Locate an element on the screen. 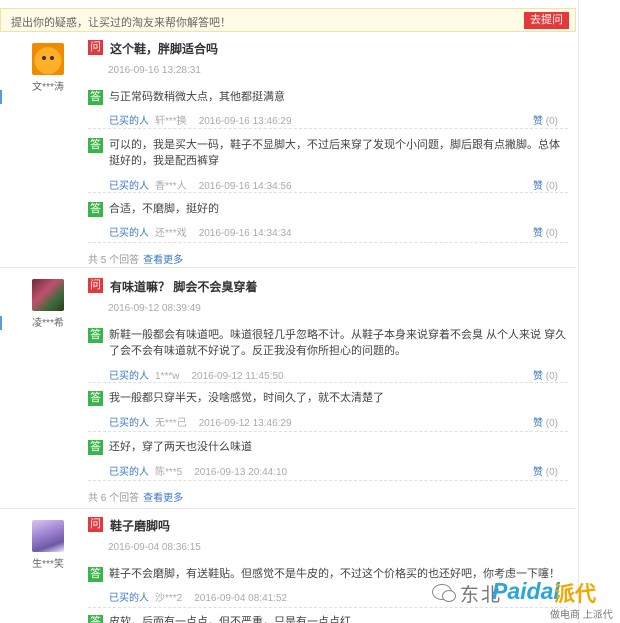  answer-date: 2016-09-16 14:34:56 is located at coordinates (245, 186).